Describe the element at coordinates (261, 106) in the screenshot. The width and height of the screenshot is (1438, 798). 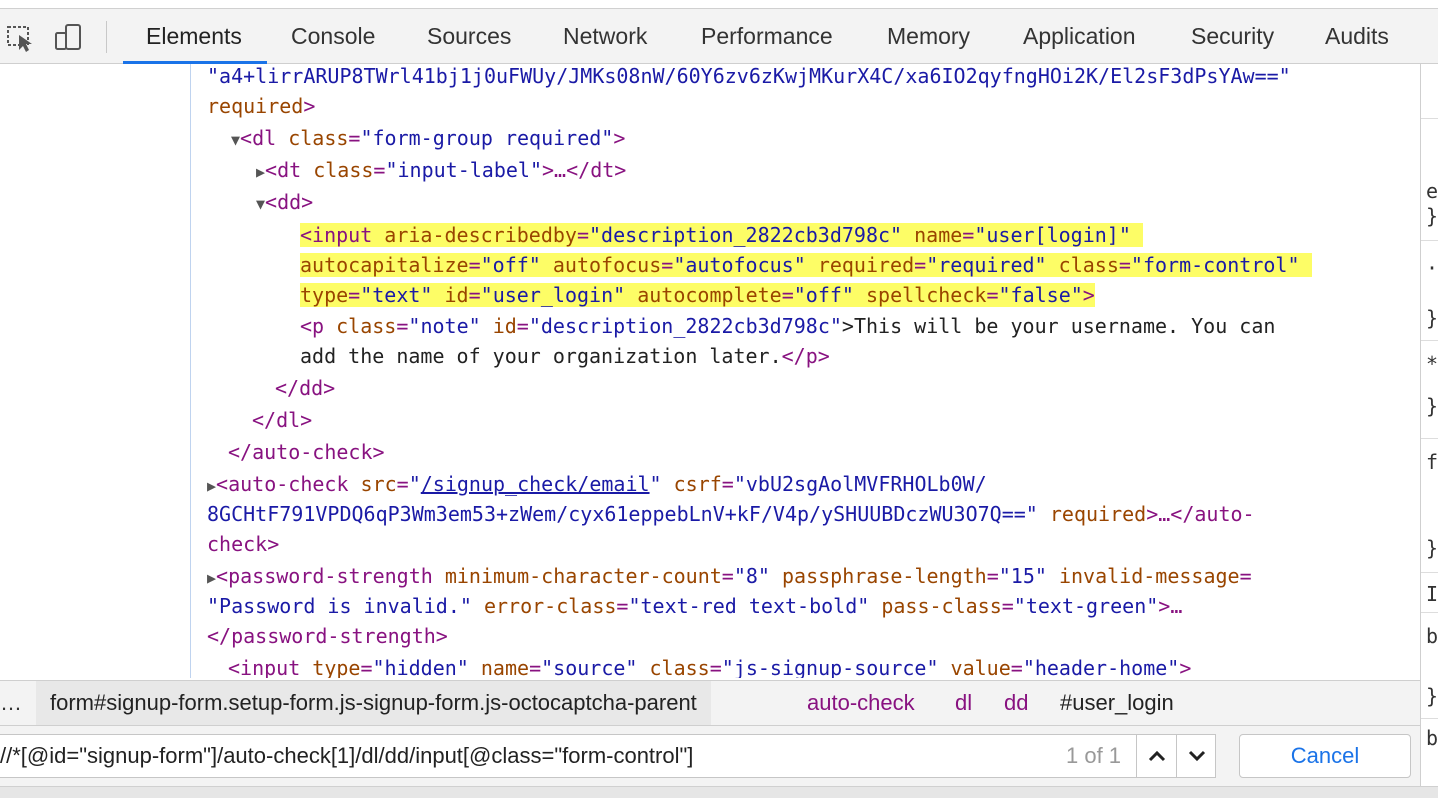
I see `tree-line: required>` at that location.